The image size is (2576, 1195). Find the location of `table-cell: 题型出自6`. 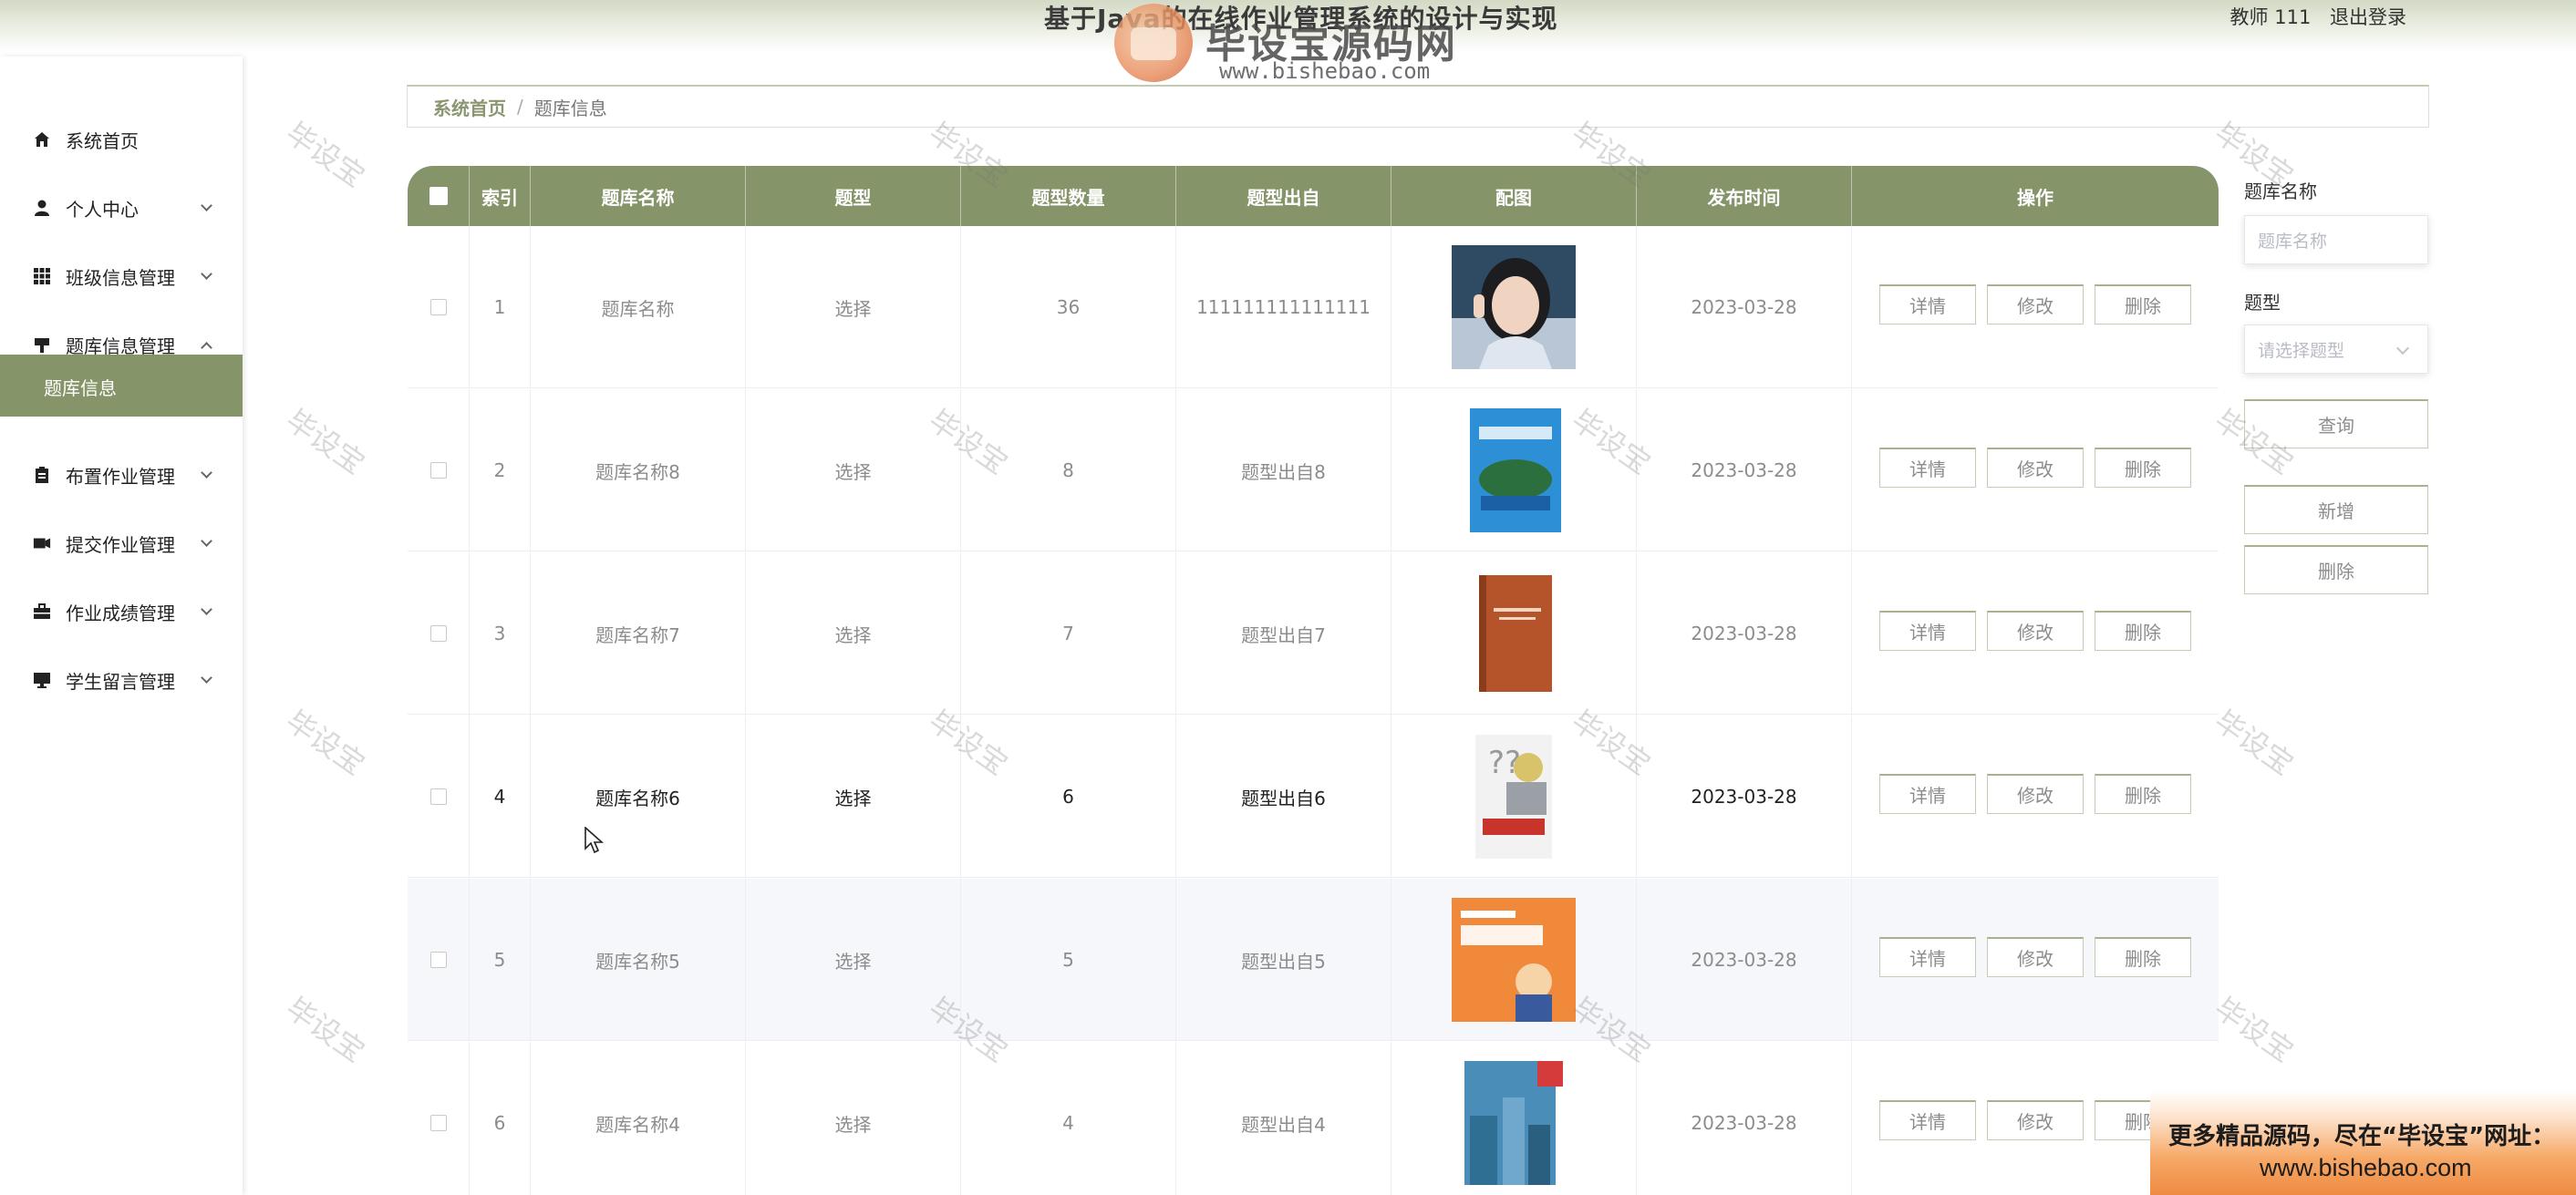

table-cell: 题型出自6 is located at coordinates (1283, 797).